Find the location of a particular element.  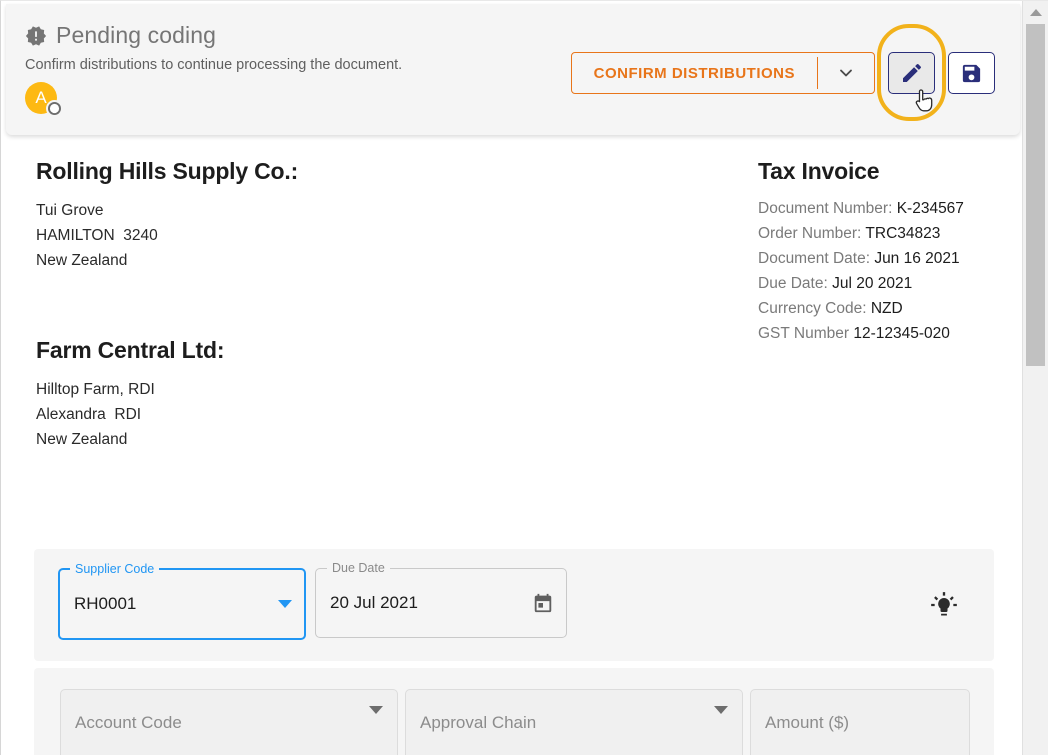

invoice-field-label: Document Date: is located at coordinates (814, 258).